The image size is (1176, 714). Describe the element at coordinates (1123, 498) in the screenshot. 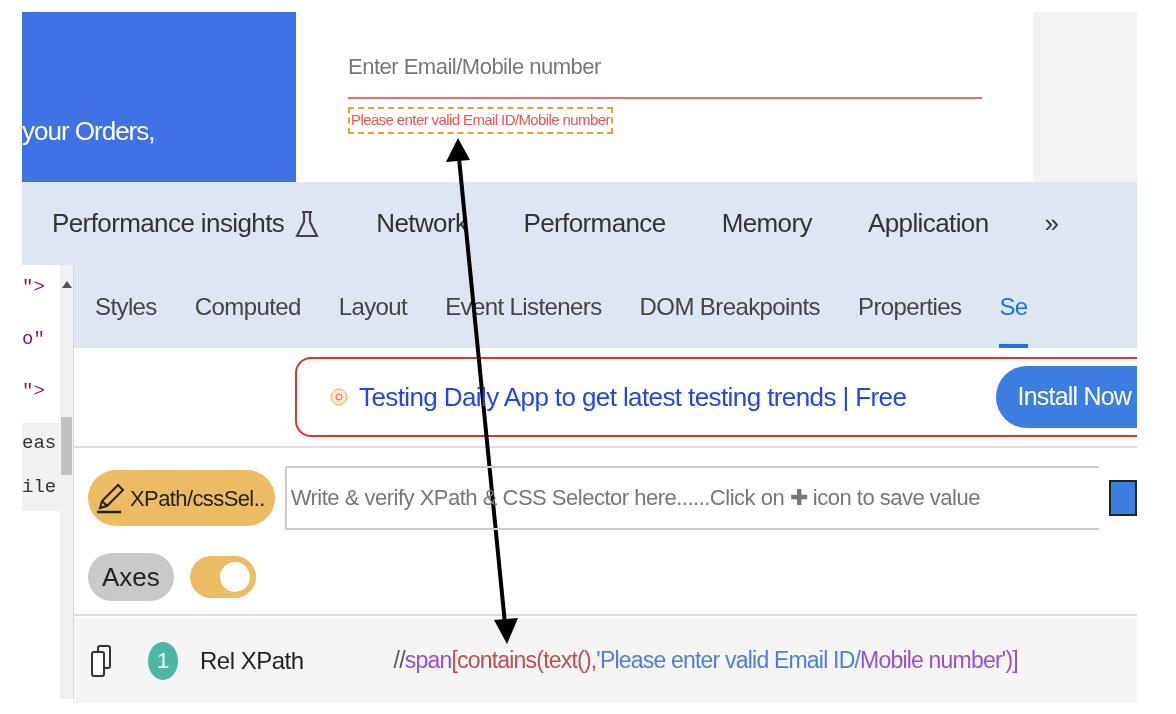

I see `go-button` at that location.